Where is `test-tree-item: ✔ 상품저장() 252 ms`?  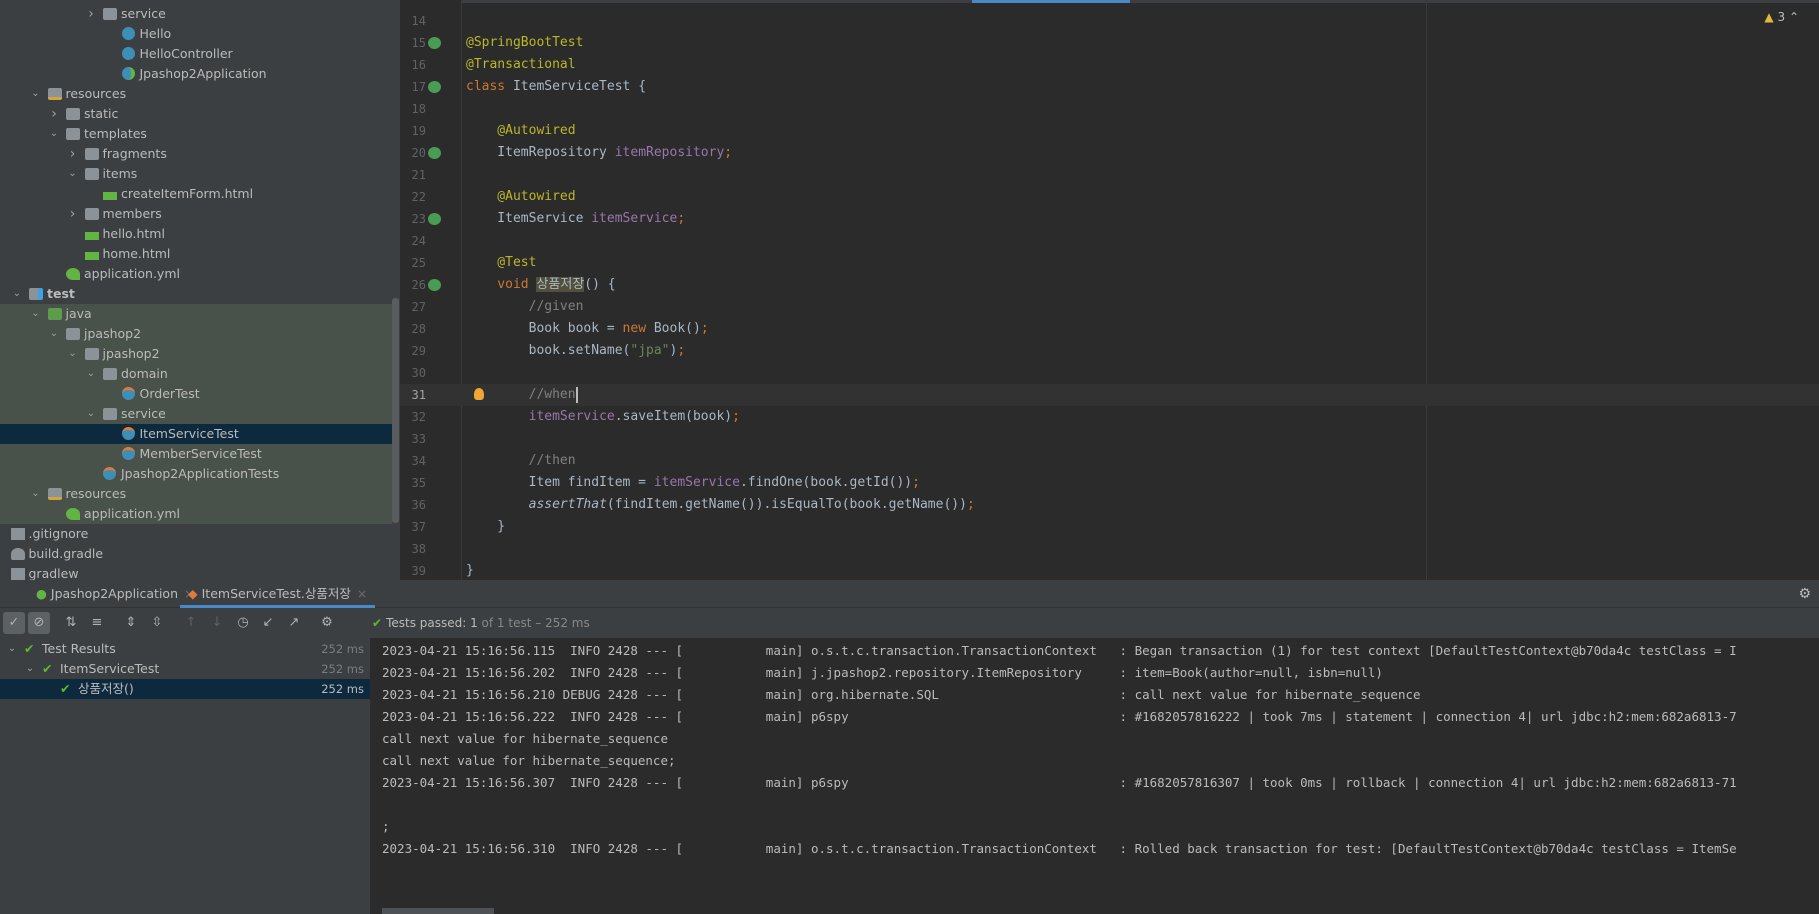 test-tree-item: ✔ 상품저장() 252 ms is located at coordinates (185, 689).